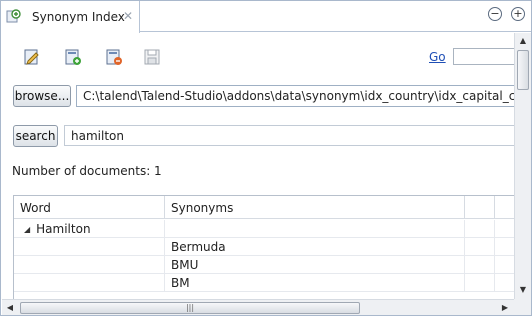 Image resolution: width=532 pixels, height=316 pixels. What do you see at coordinates (114, 57) in the screenshot?
I see `remove-document-icon` at bounding box center [114, 57].